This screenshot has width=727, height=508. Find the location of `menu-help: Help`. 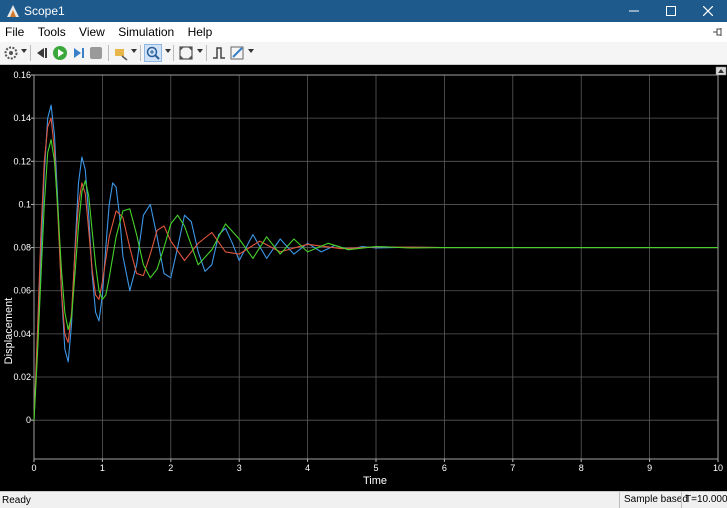

menu-help: Help is located at coordinates (200, 32).